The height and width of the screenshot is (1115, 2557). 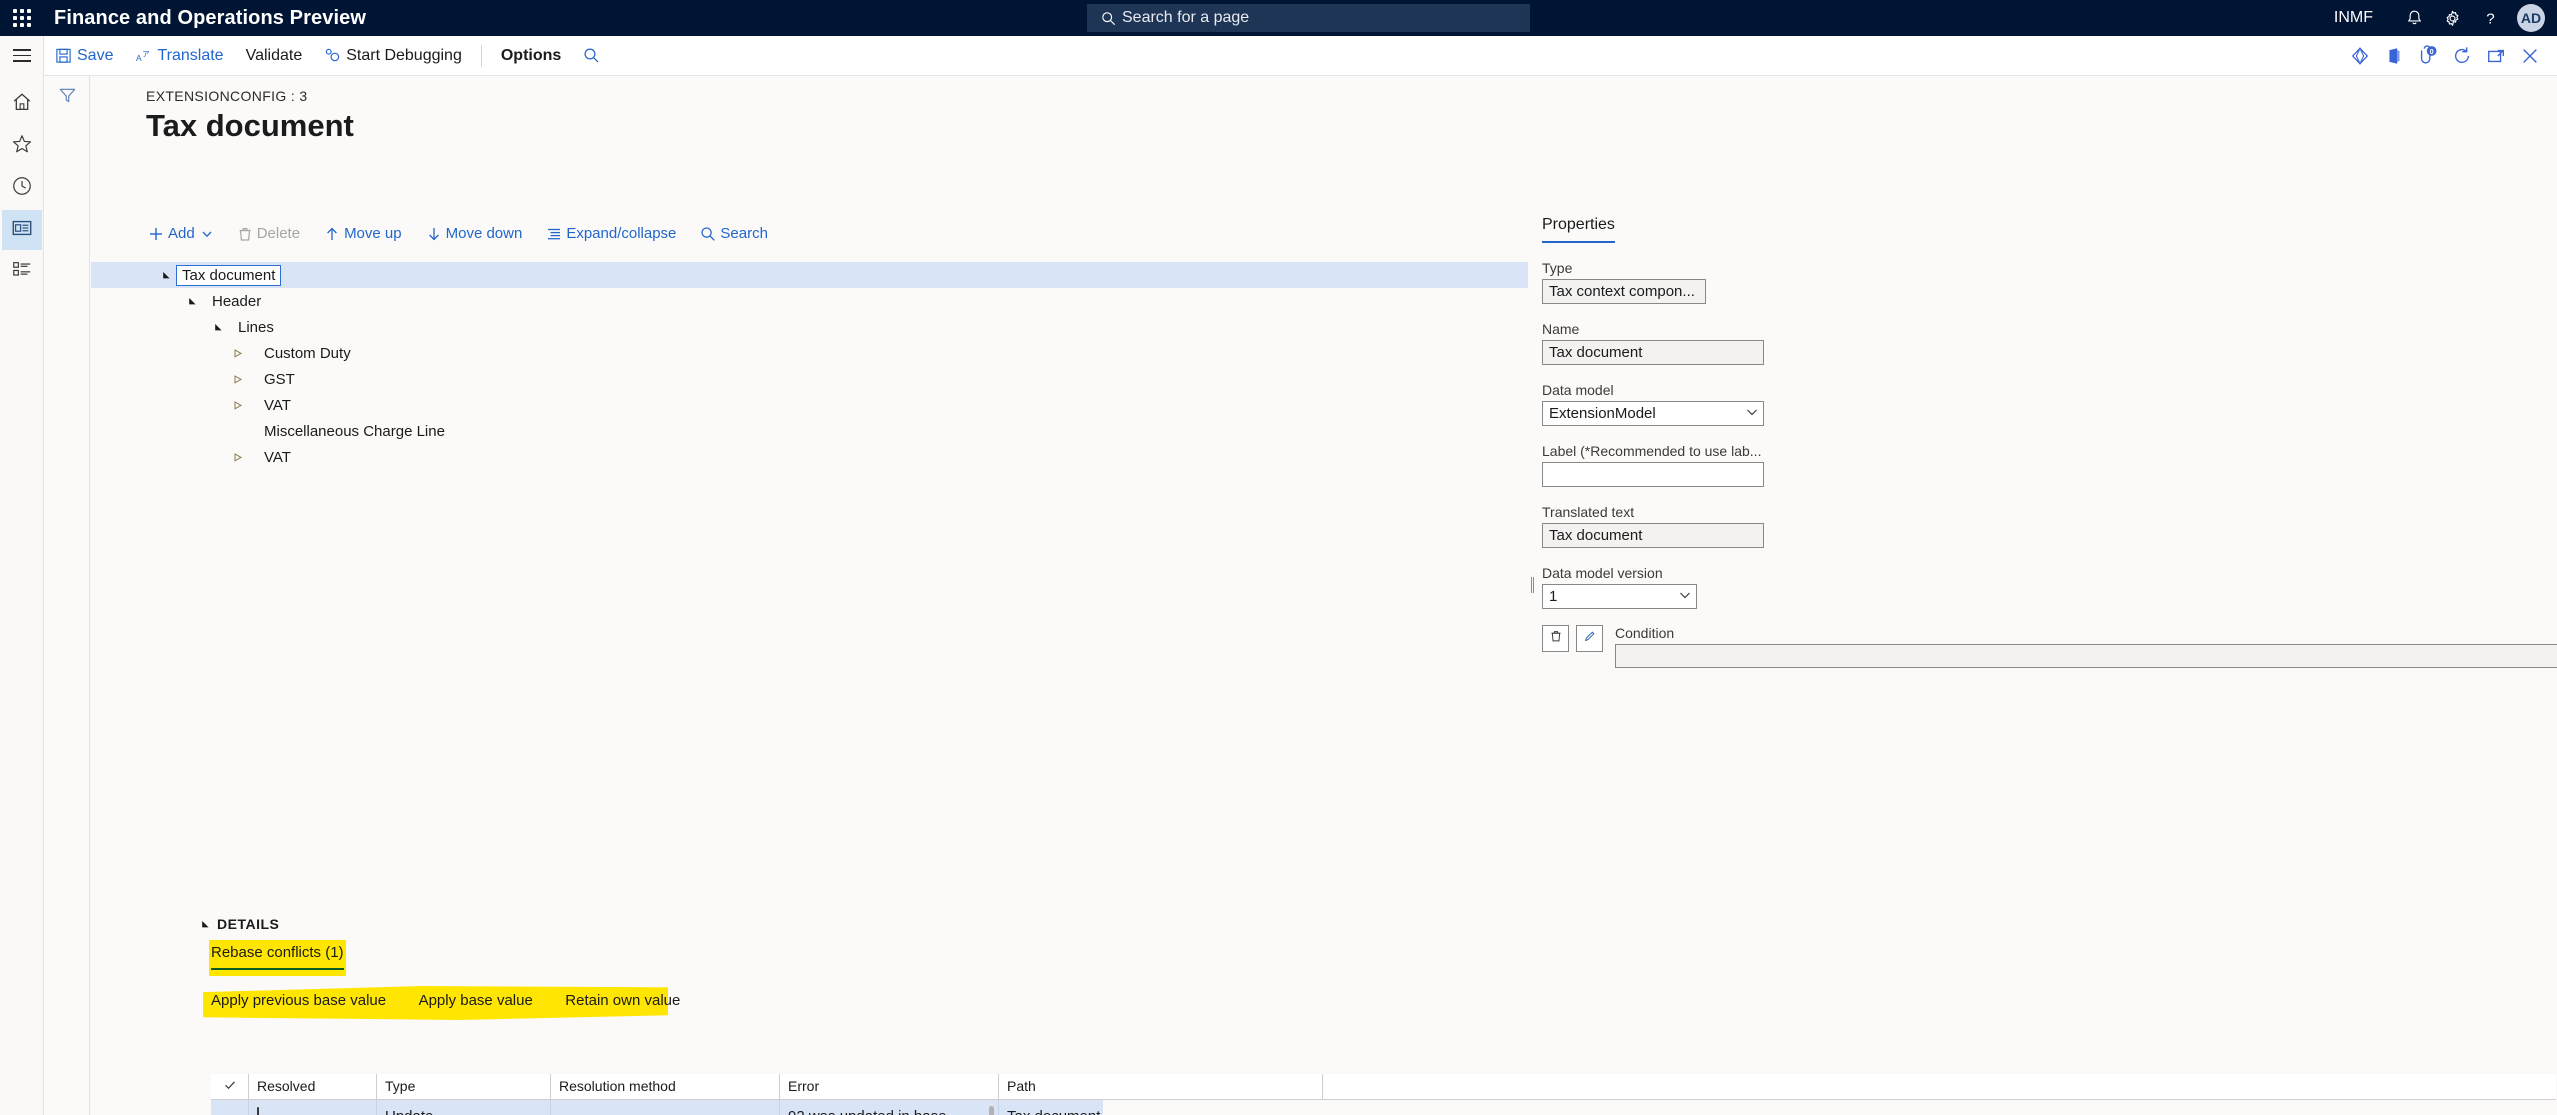 What do you see at coordinates (744, 233) in the screenshot?
I see `tree-search-label: Search` at bounding box center [744, 233].